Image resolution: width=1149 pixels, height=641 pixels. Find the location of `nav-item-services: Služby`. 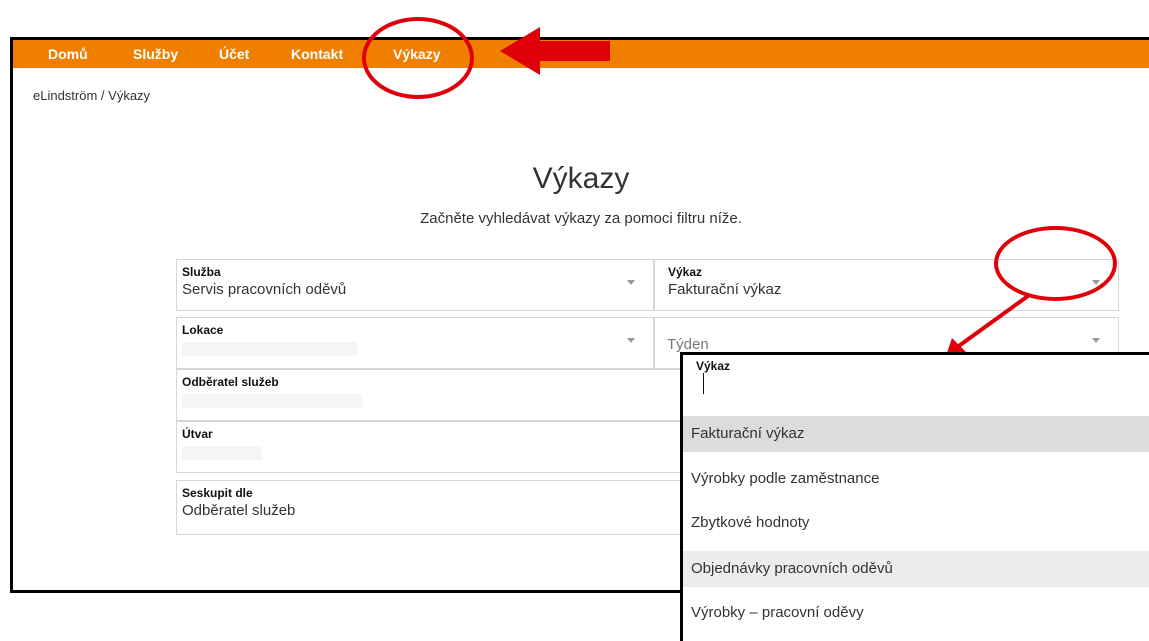

nav-item-services: Služby is located at coordinates (155, 54).